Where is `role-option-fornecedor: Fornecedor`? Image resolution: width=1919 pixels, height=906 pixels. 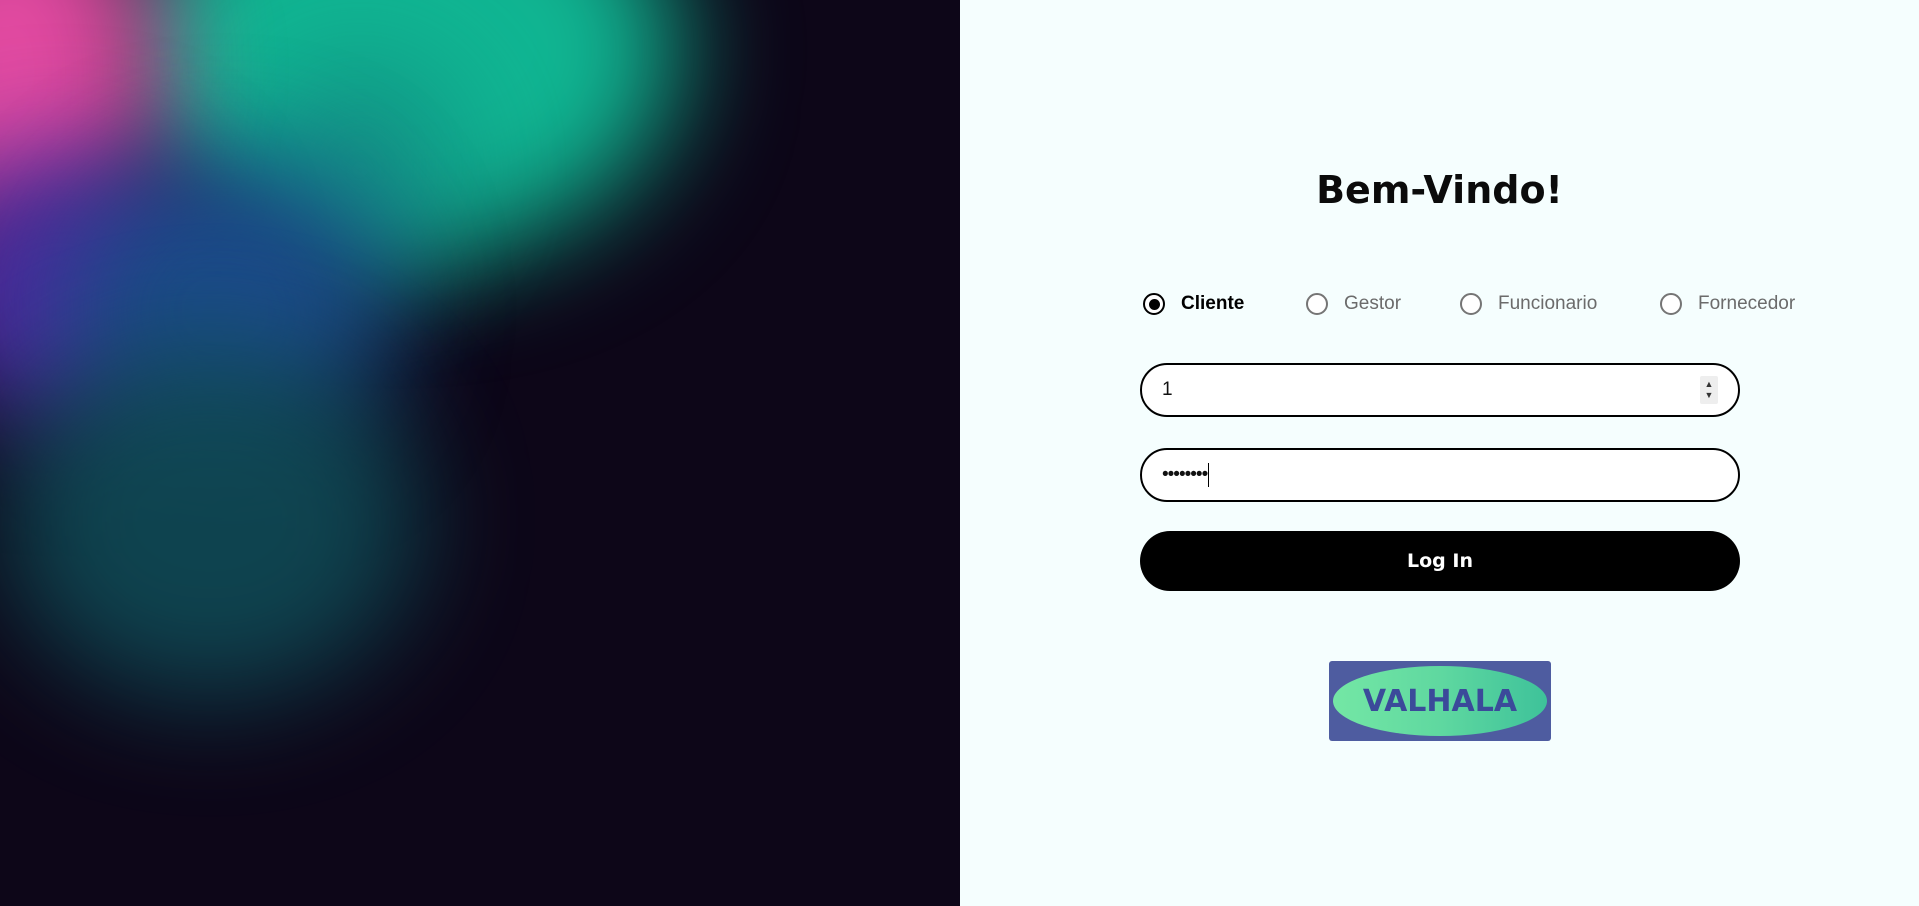 role-option-fornecedor: Fornecedor is located at coordinates (1727, 304).